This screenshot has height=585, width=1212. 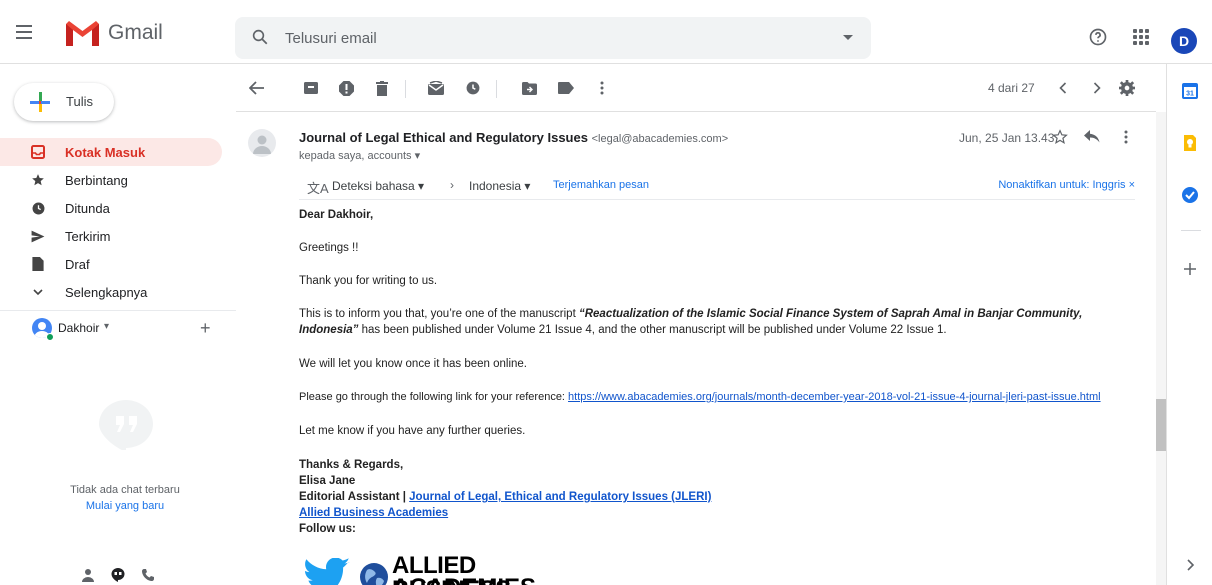 I want to click on search-icon, so click(x=260, y=37).